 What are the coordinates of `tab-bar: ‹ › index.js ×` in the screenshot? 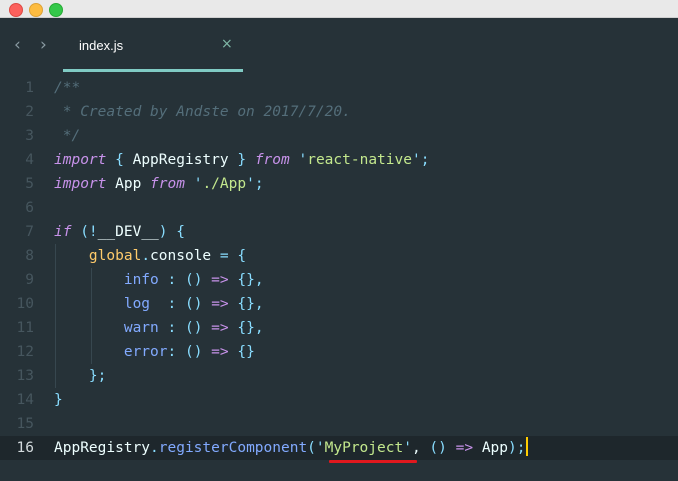 It's located at (339, 46).